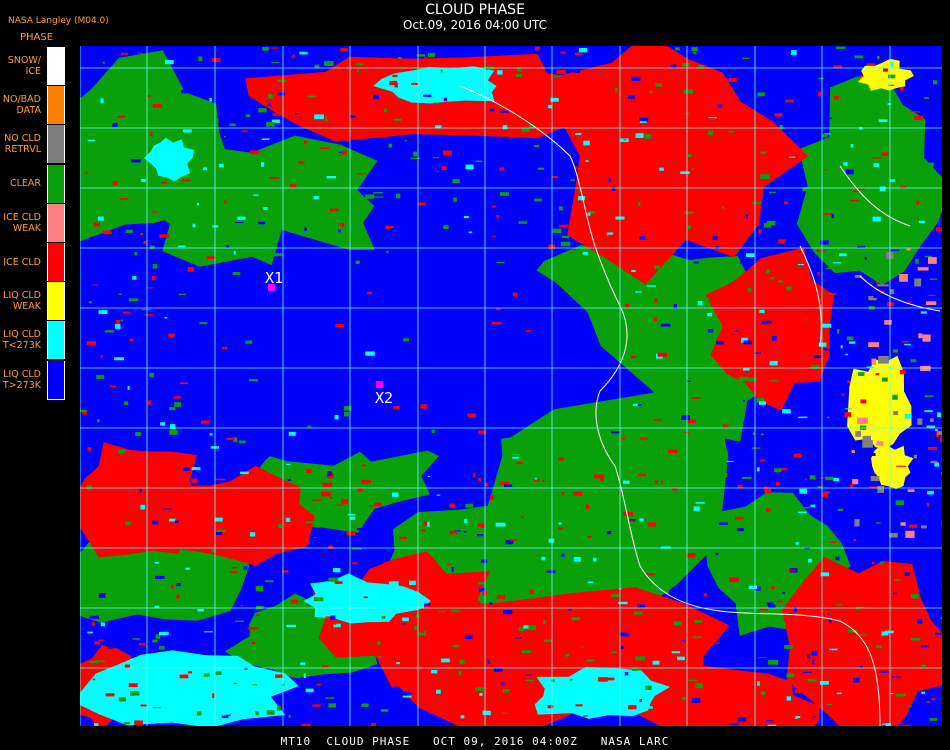 This screenshot has height=750, width=950. I want to click on legend-item-label: NO/BAD DATA, so click(22, 105).